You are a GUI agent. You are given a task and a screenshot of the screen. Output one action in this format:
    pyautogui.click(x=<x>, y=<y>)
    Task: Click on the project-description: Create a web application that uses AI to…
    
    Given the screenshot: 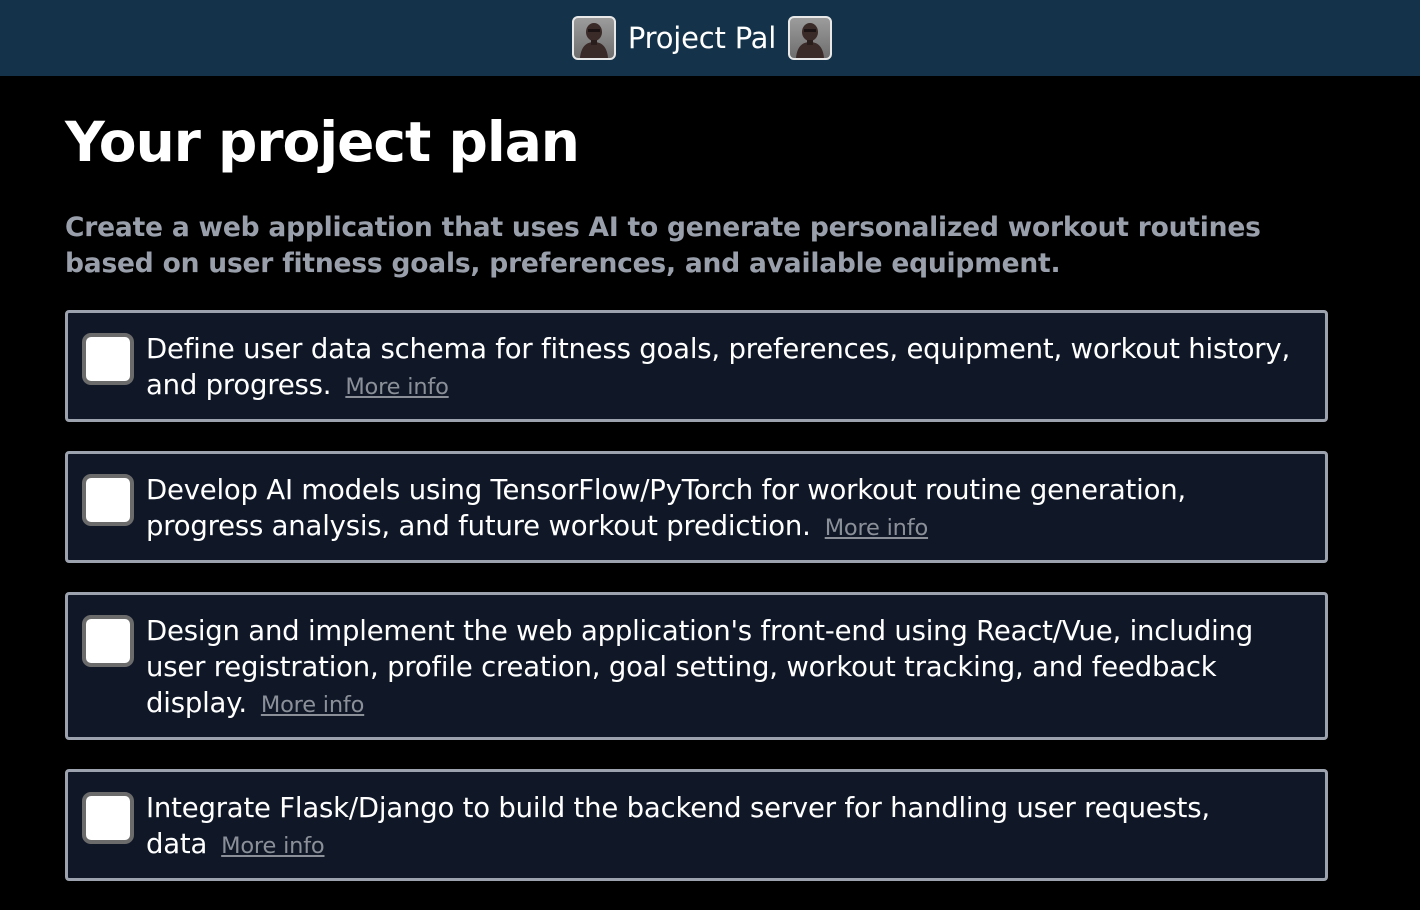 What is the action you would take?
    pyautogui.click(x=663, y=245)
    